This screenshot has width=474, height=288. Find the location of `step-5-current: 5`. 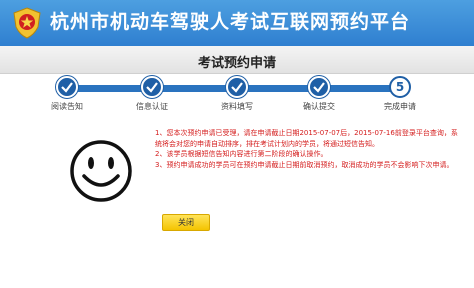

step-5-current: 5 is located at coordinates (400, 87).